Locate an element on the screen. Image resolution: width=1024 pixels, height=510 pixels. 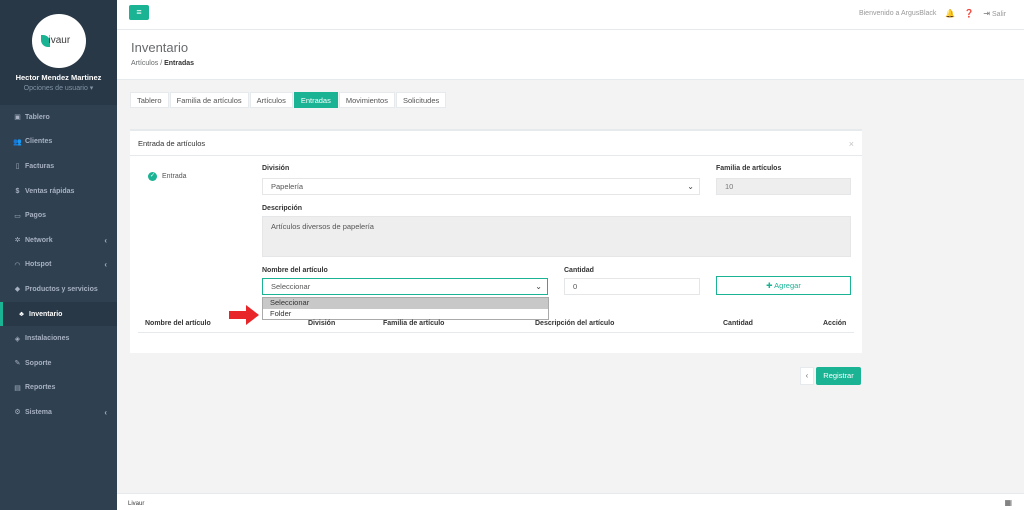
sidebar-item-reportes: ▤ Reportes is located at coordinates (58, 388).